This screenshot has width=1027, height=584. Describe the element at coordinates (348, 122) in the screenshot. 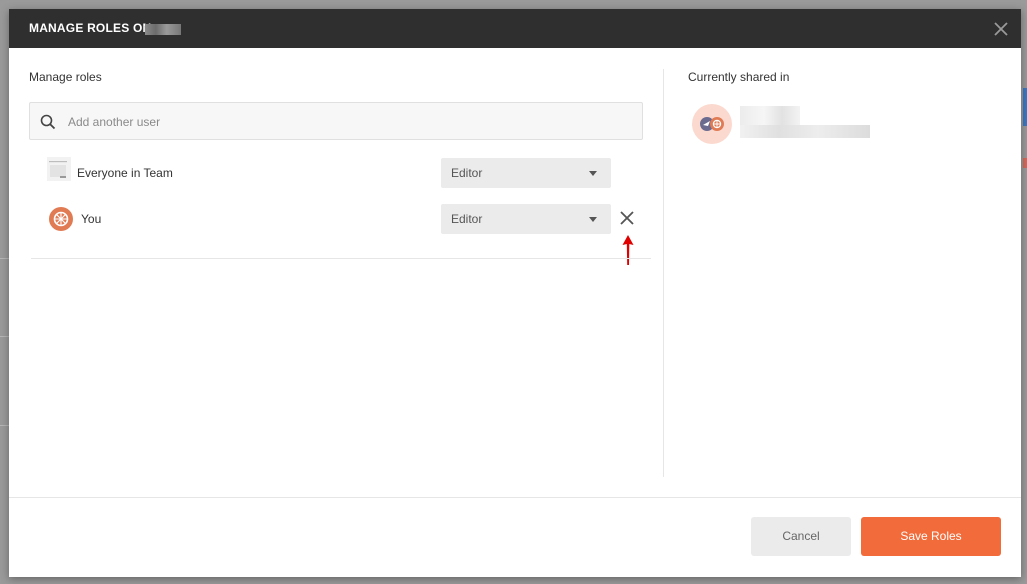

I see `search-input` at that location.